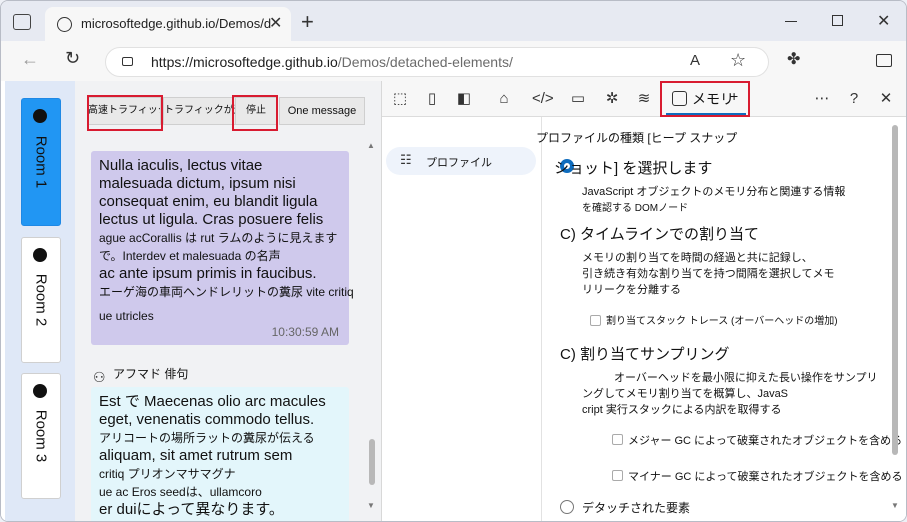 This screenshot has height=522, width=907. I want to click on memory-sidebar: ☷ プロファイル, so click(462, 319).